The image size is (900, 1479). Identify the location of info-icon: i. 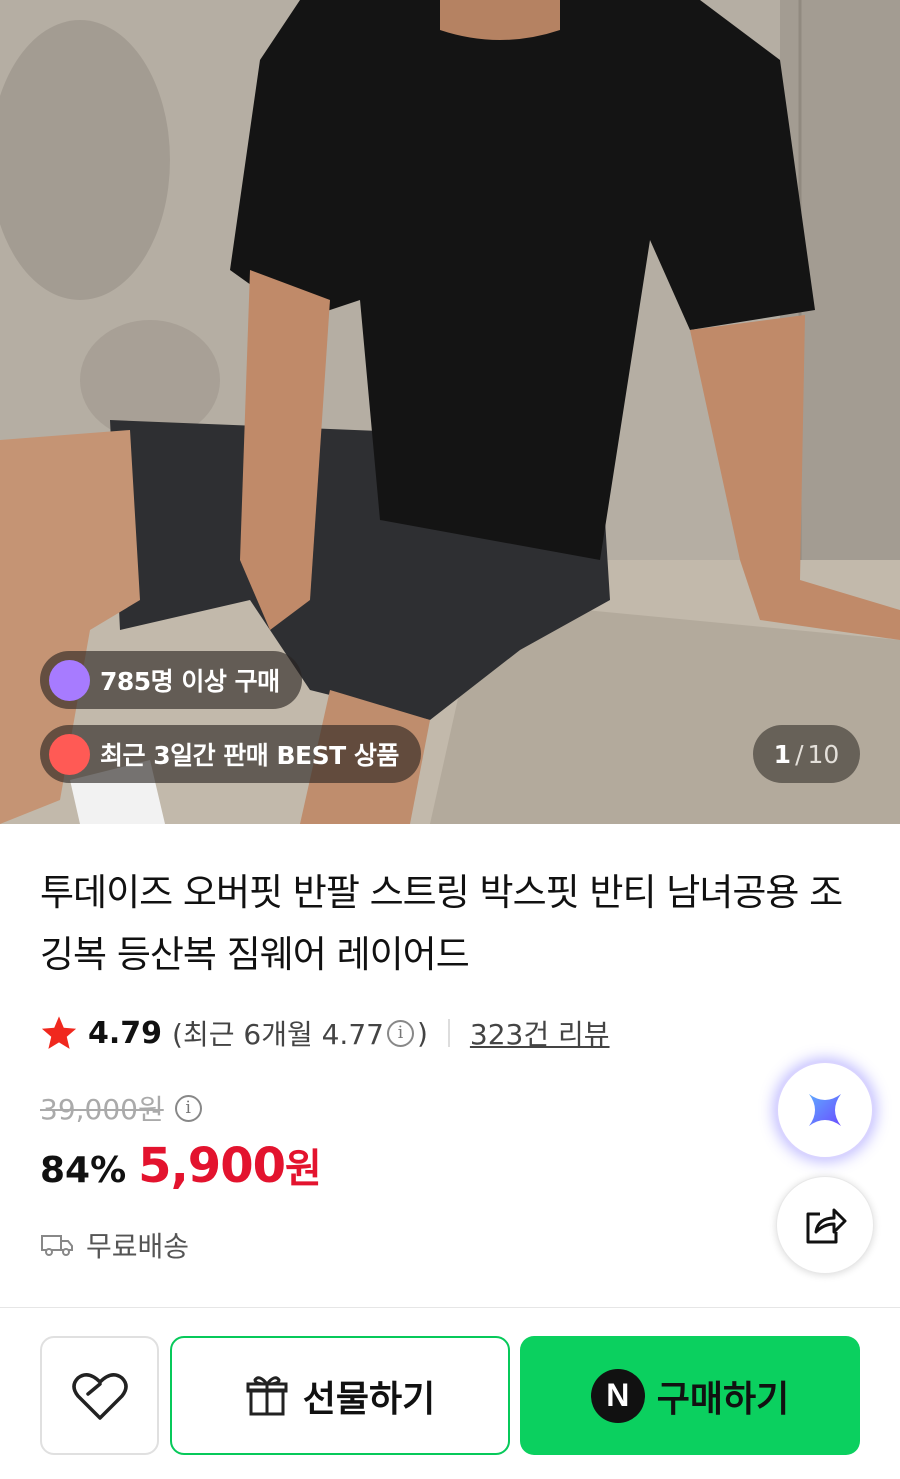
(400, 1033).